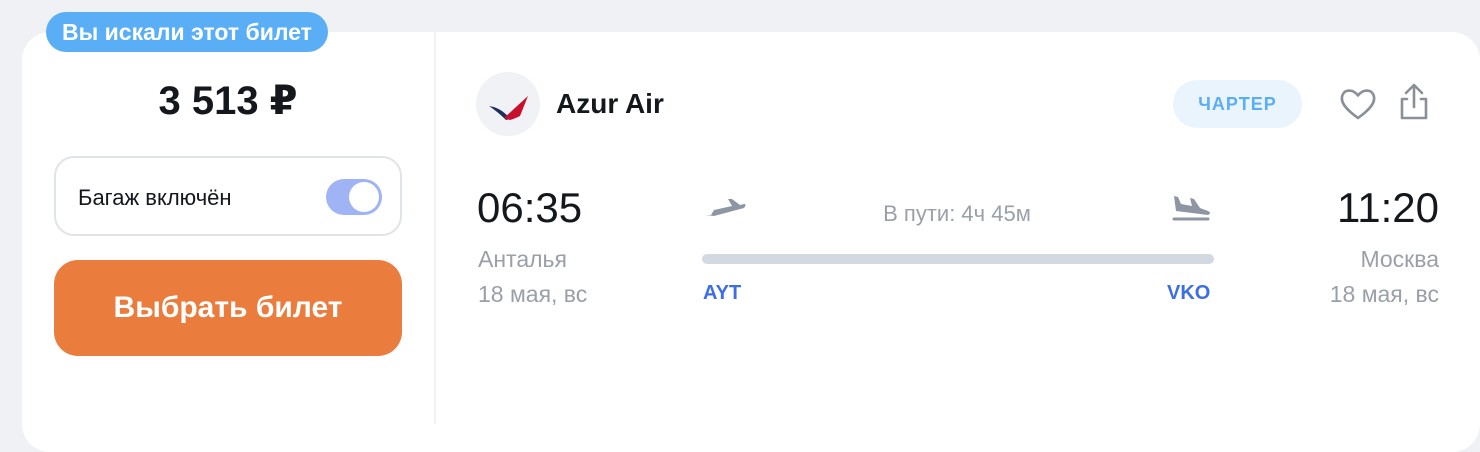 This screenshot has width=1480, height=452. What do you see at coordinates (155, 197) in the screenshot?
I see `baggage-label: Багаж включён` at bounding box center [155, 197].